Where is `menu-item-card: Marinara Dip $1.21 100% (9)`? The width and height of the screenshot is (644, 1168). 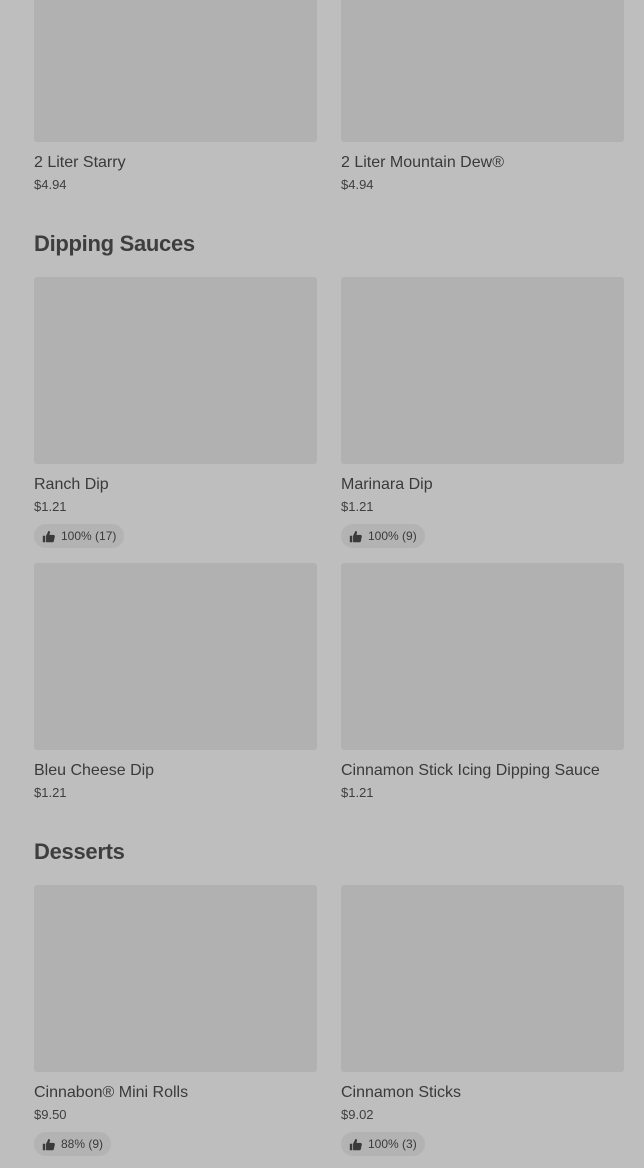 menu-item-card: Marinara Dip $1.21 100% (9) is located at coordinates (482, 412).